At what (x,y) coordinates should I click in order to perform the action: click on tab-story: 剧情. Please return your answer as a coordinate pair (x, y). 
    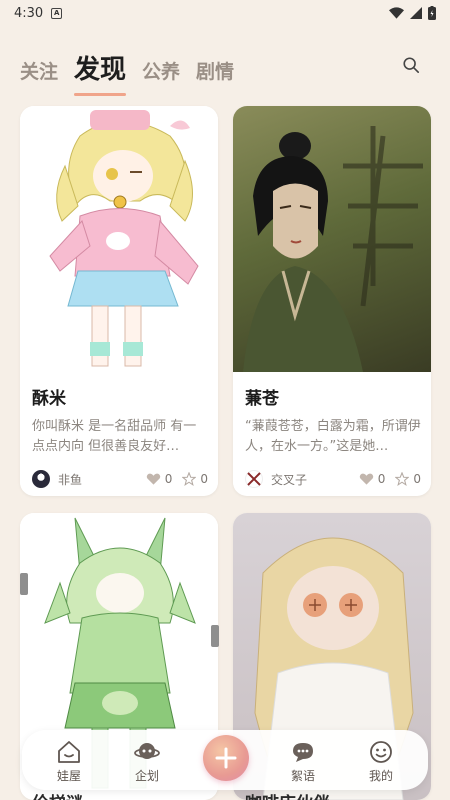
    Looking at the image, I should click on (215, 73).